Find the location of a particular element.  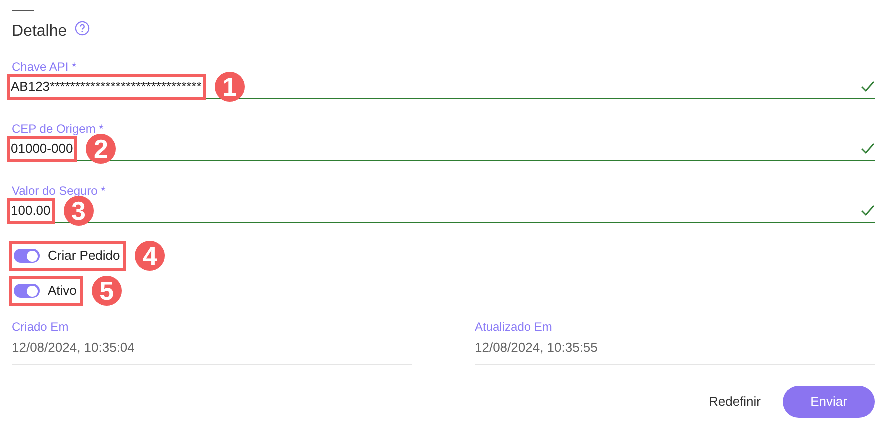

field-label: Chave API * is located at coordinates (45, 67).